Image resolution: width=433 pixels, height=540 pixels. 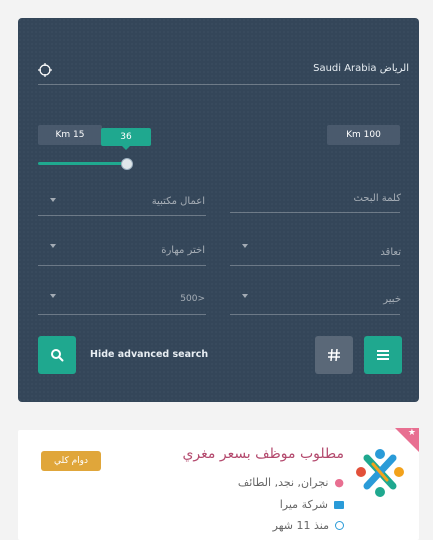 What do you see at coordinates (127, 164) in the screenshot?
I see `slider-handle` at bounding box center [127, 164].